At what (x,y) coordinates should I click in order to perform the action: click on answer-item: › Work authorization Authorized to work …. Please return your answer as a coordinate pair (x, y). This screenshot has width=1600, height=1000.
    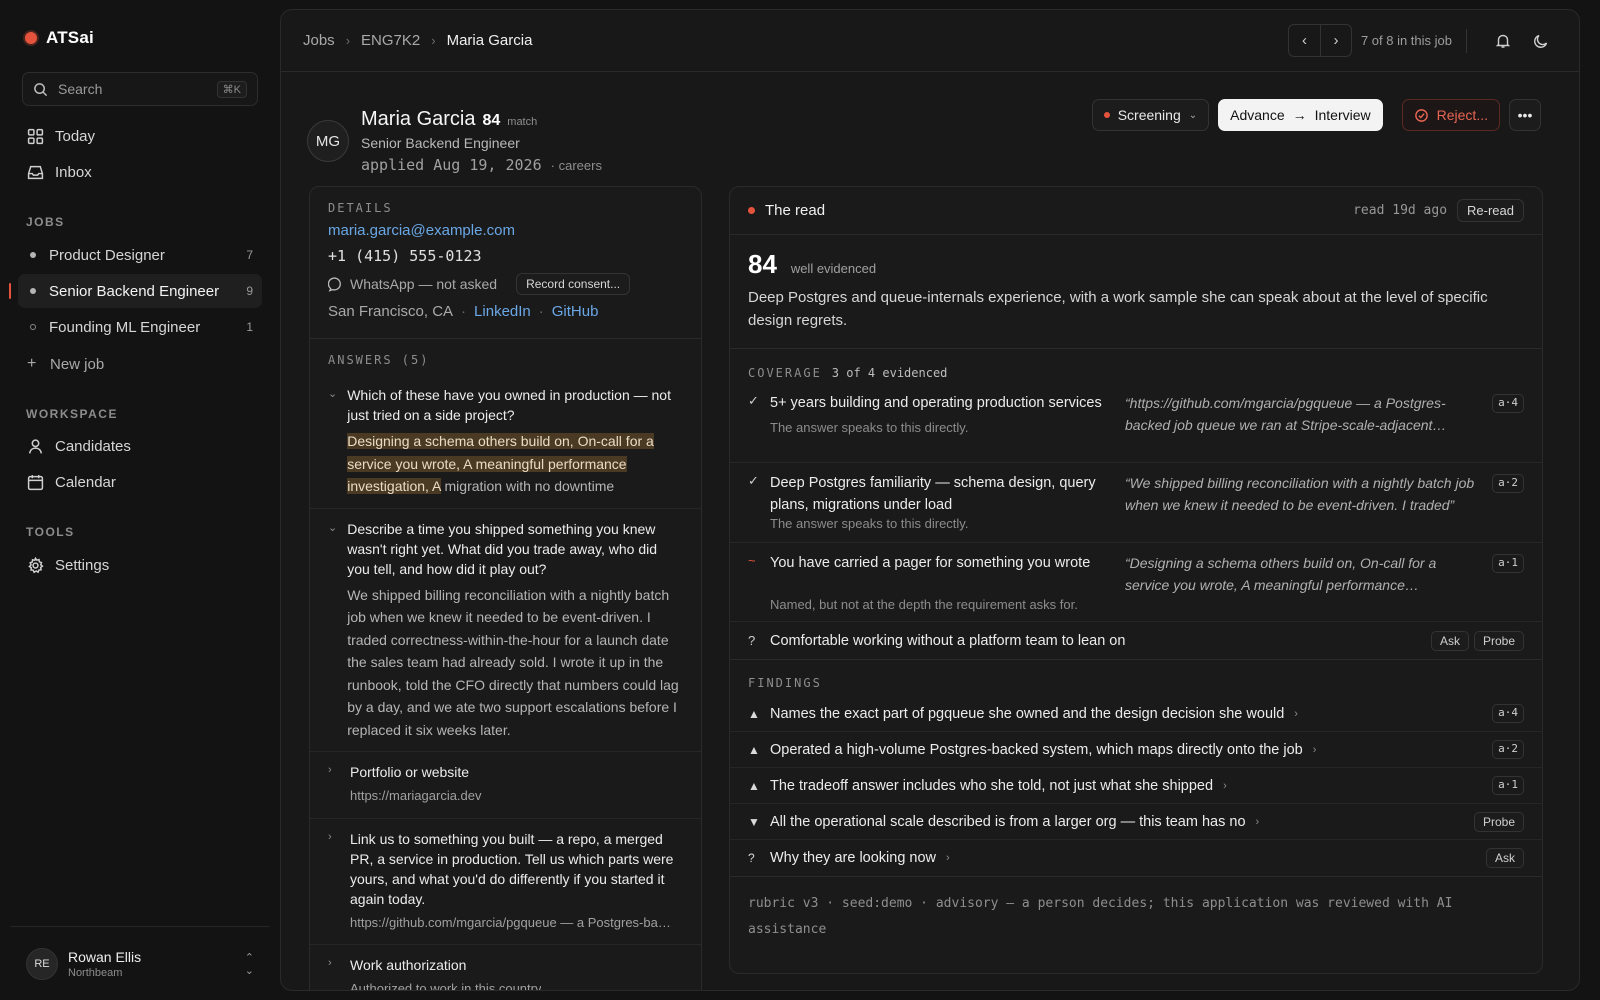
    Looking at the image, I should click on (505, 967).